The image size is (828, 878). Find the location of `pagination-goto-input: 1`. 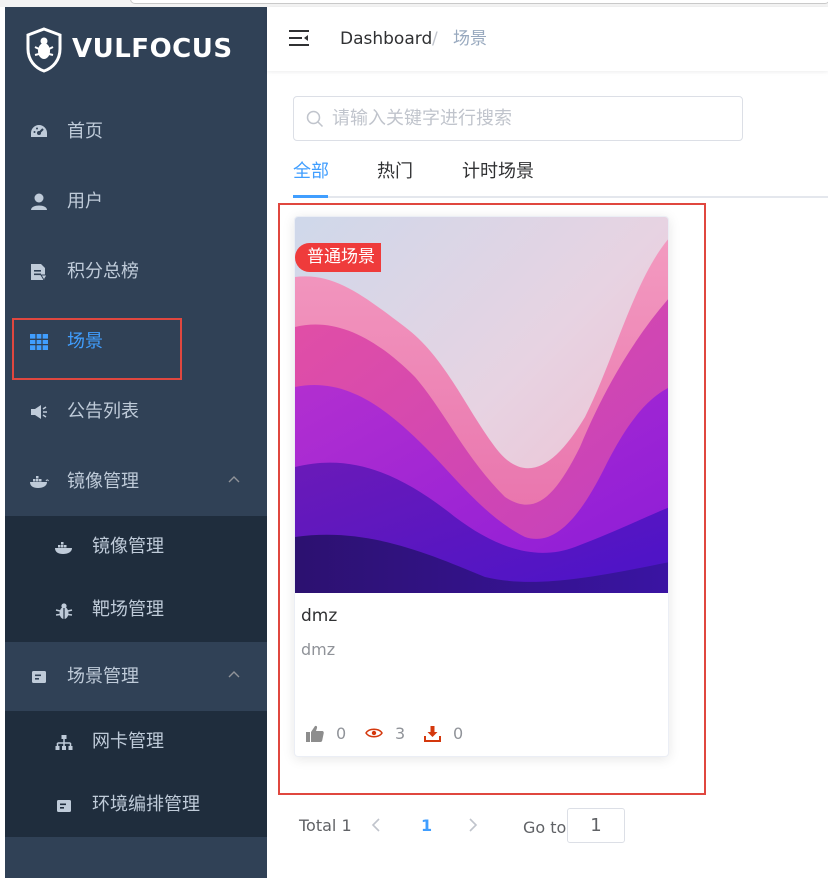

pagination-goto-input: 1 is located at coordinates (596, 825).